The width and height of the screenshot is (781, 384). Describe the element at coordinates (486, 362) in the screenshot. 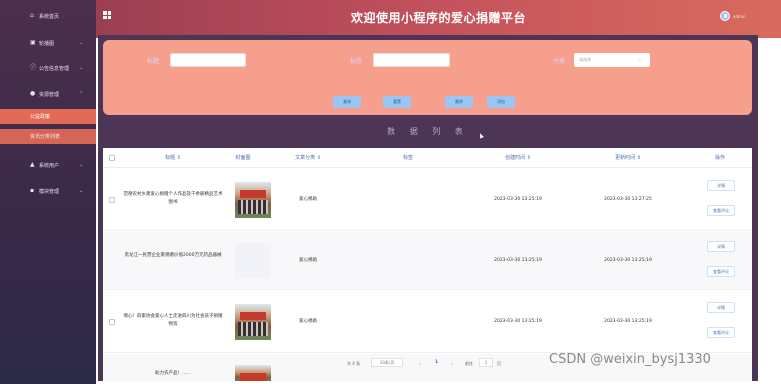

I see `goto-page-input: 1` at that location.